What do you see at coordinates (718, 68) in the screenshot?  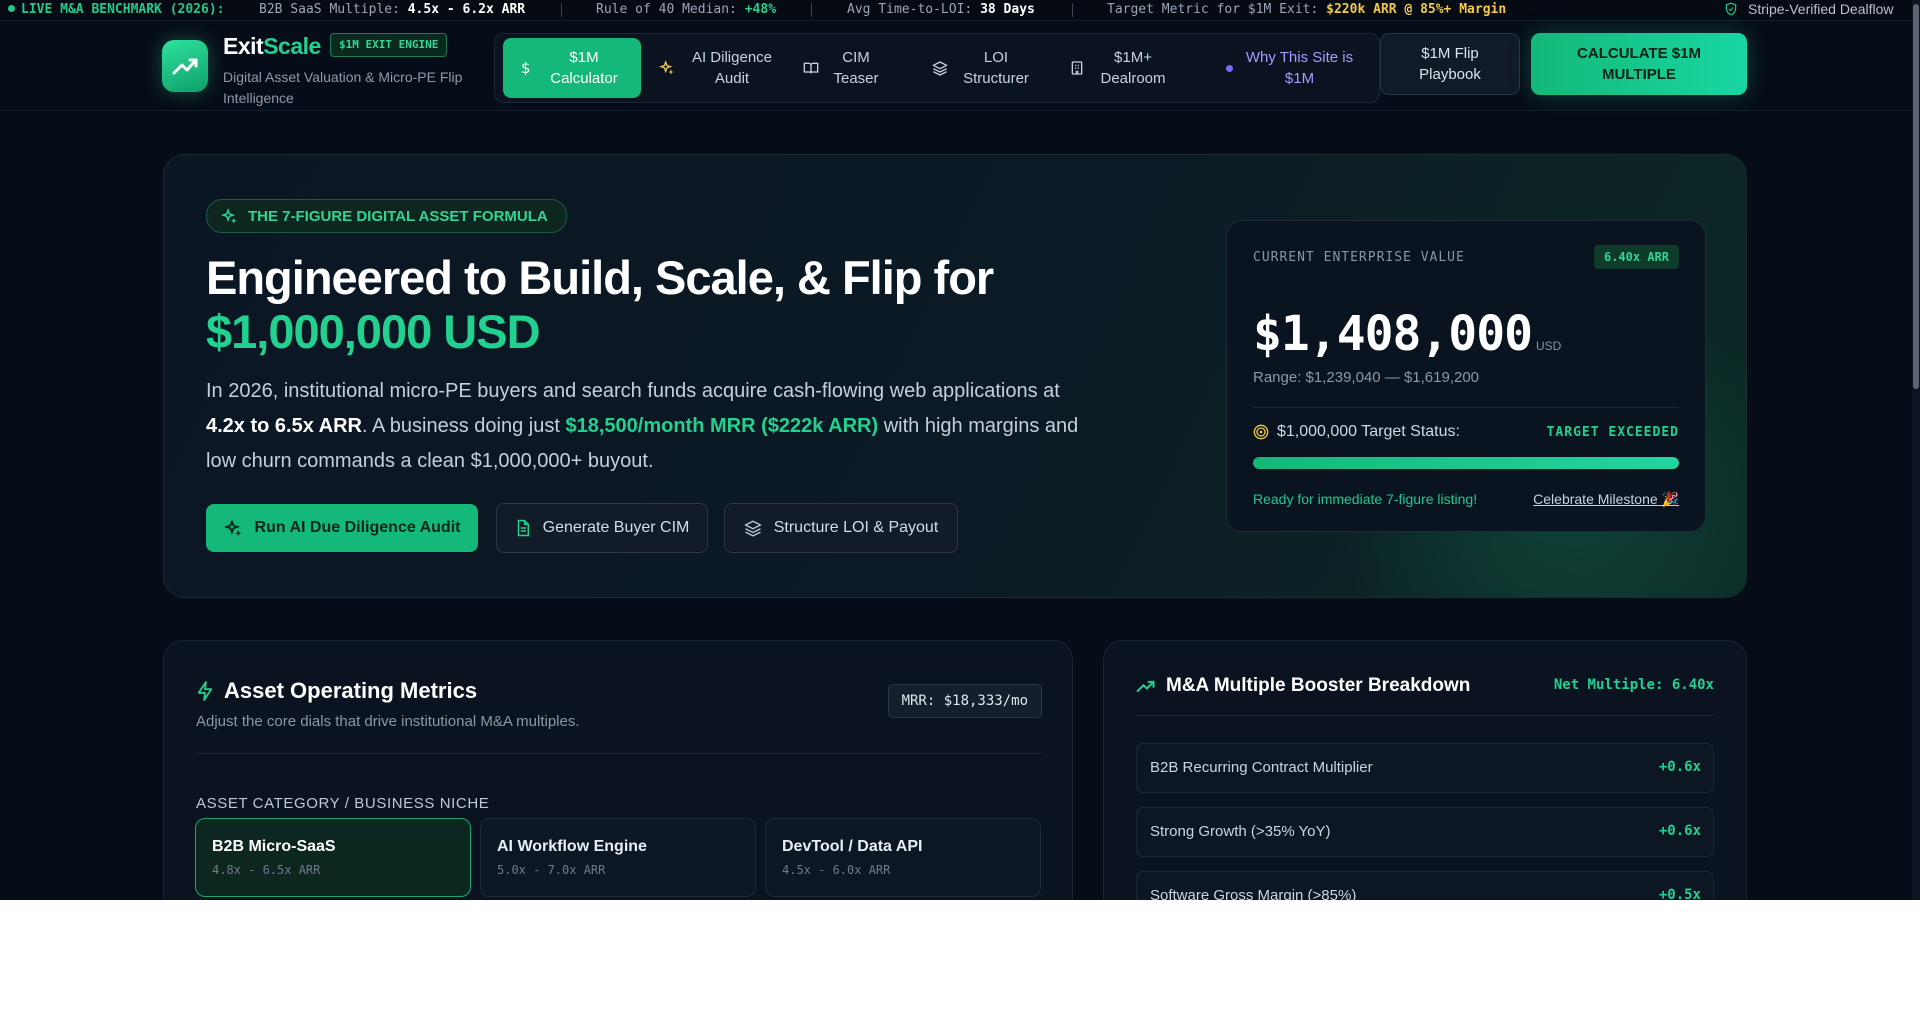 I see `nav-item-diligence: AI Diligence Audit` at bounding box center [718, 68].